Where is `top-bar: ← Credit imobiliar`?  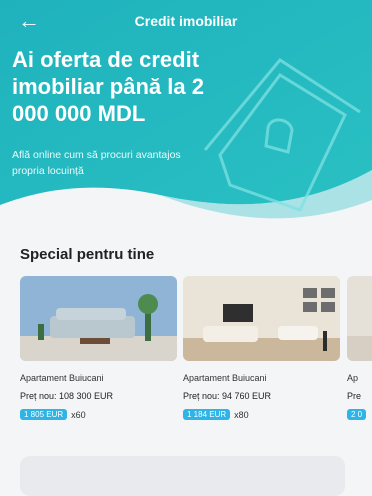 top-bar: ← Credit imobiliar is located at coordinates (186, 21).